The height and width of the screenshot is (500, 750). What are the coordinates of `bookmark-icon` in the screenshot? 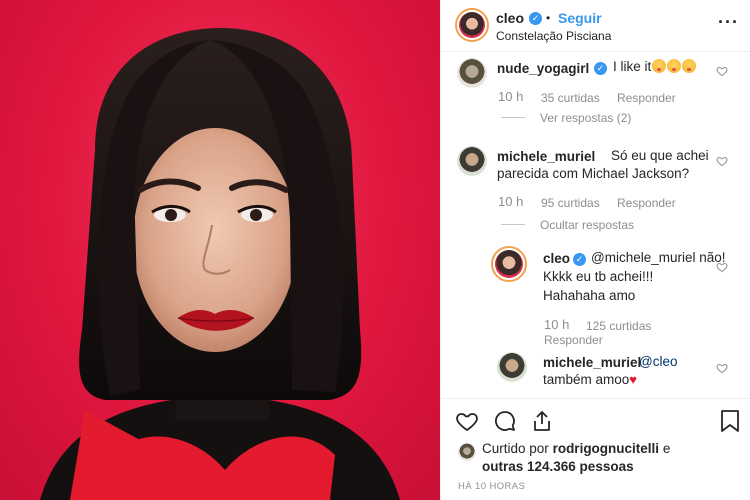 It's located at (730, 421).